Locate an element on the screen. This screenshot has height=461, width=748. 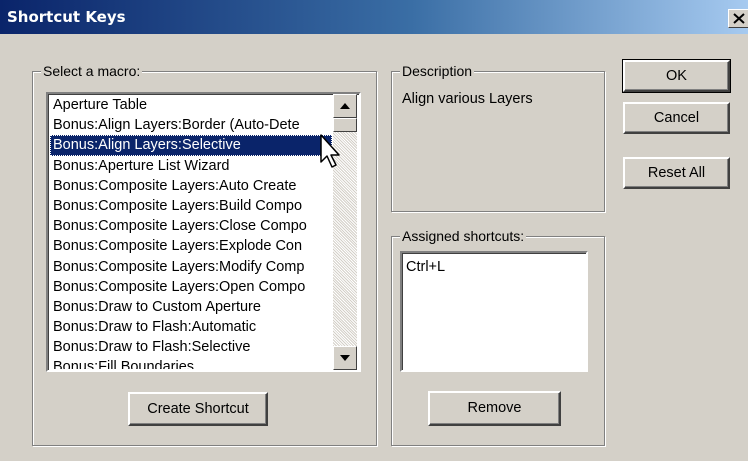
scroll-down-button is located at coordinates (345, 358).